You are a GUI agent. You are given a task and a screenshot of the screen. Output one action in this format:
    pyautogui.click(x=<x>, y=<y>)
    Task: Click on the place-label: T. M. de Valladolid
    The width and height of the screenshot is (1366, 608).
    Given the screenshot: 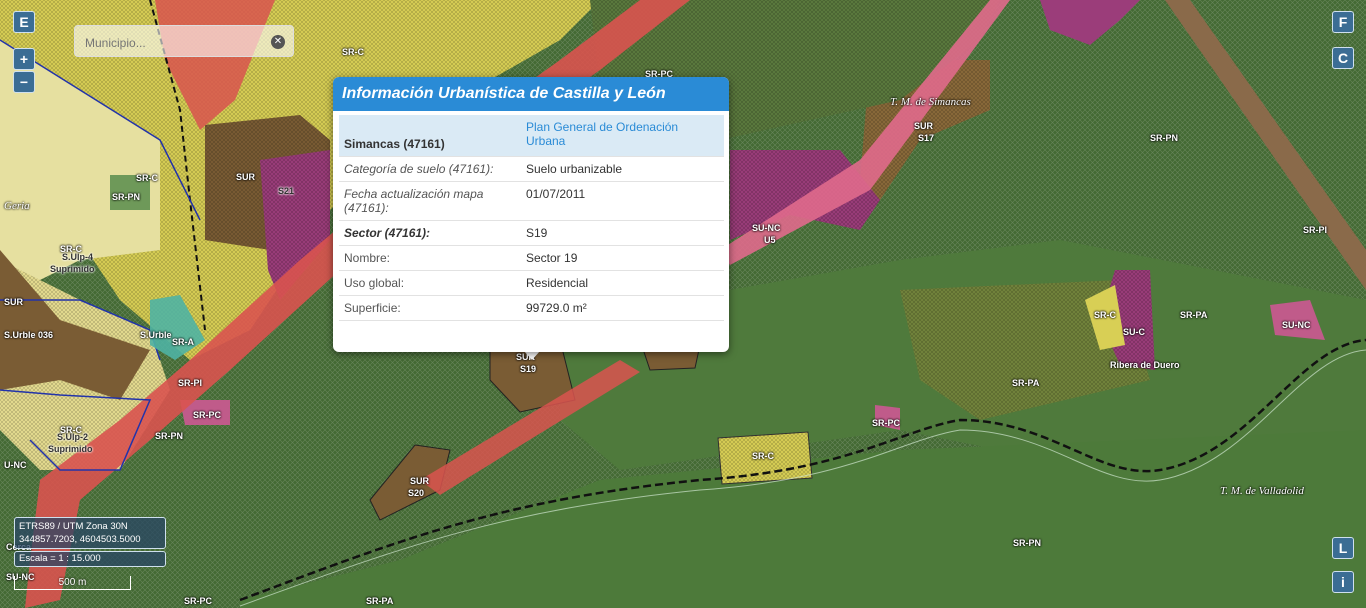 What is the action you would take?
    pyautogui.click(x=1262, y=491)
    